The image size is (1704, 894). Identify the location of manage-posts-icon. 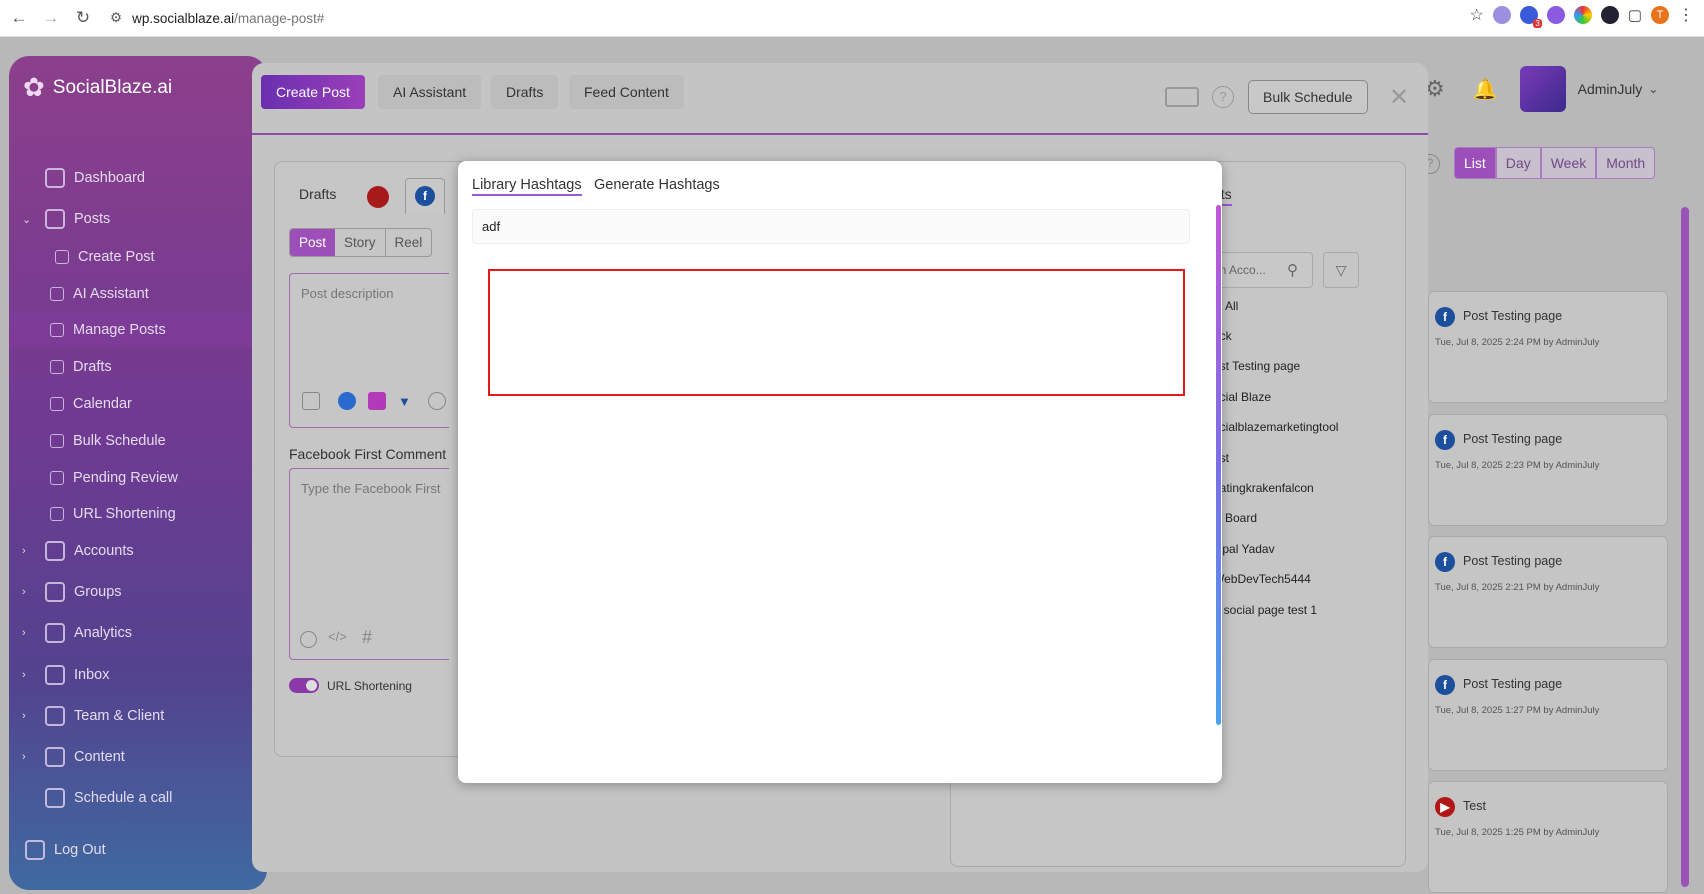
(57, 330).